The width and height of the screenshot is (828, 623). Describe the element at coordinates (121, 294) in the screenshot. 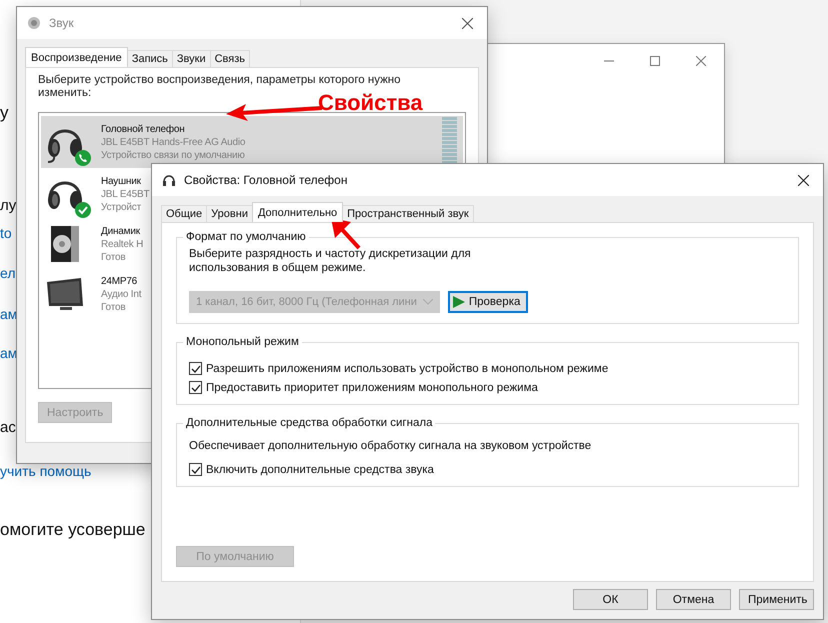

I see `device-description: Аудио Int` at that location.